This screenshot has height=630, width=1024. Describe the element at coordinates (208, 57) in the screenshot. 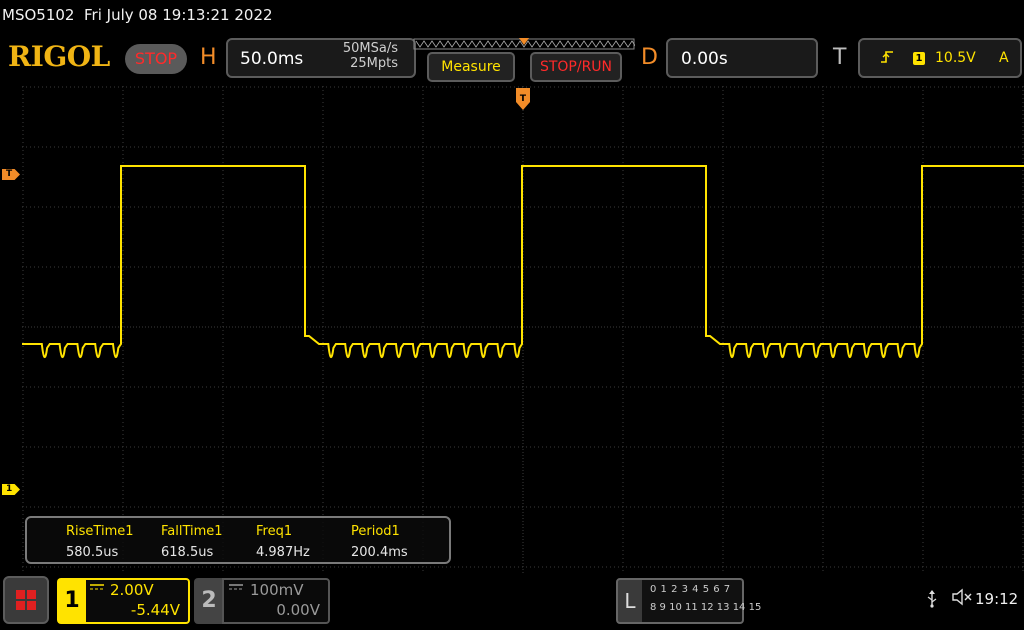

I see `horizontal-label: H` at that location.